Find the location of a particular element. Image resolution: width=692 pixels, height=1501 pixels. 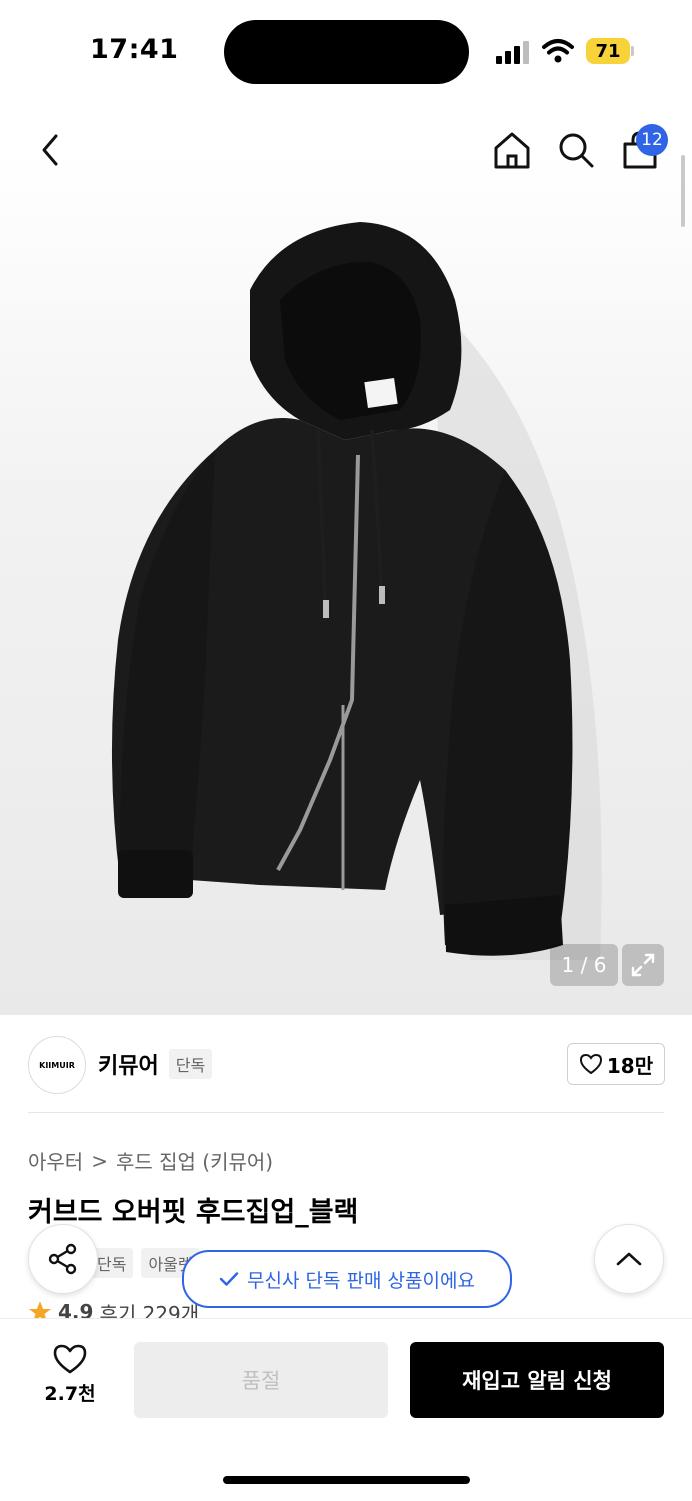

scroll-top-button is located at coordinates (629, 1259).